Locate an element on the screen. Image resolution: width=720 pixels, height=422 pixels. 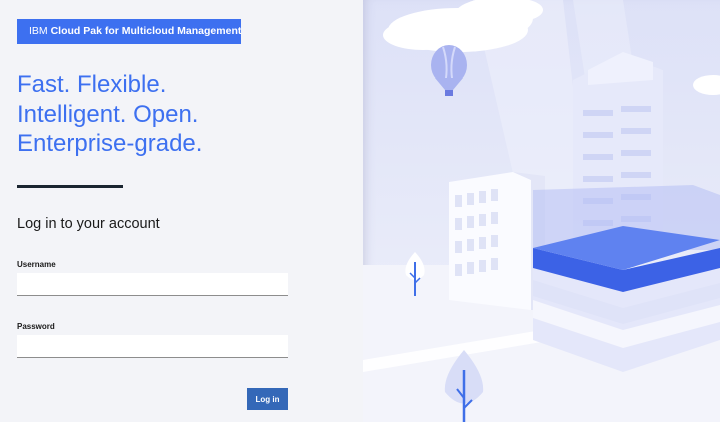
tagline-line-3: Enterprise-grade. is located at coordinates (110, 143).